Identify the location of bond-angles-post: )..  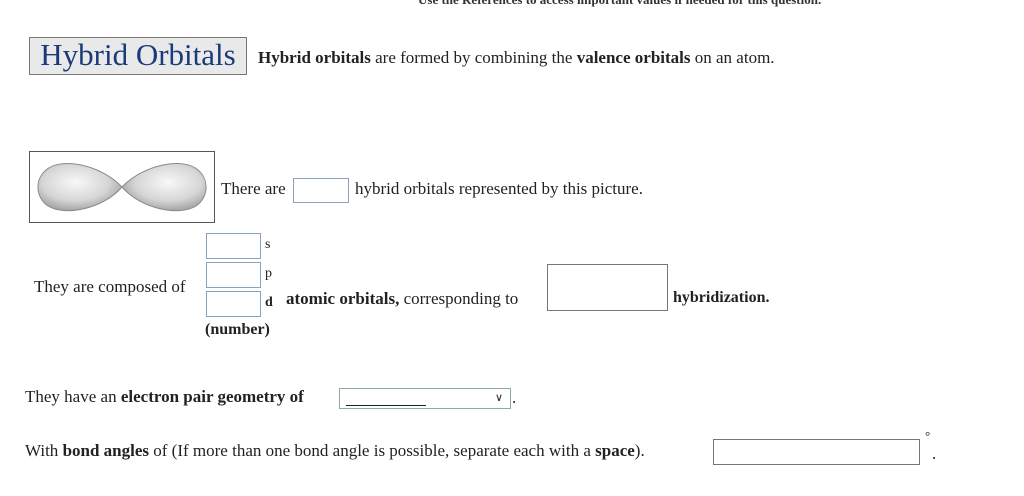
(639, 450).